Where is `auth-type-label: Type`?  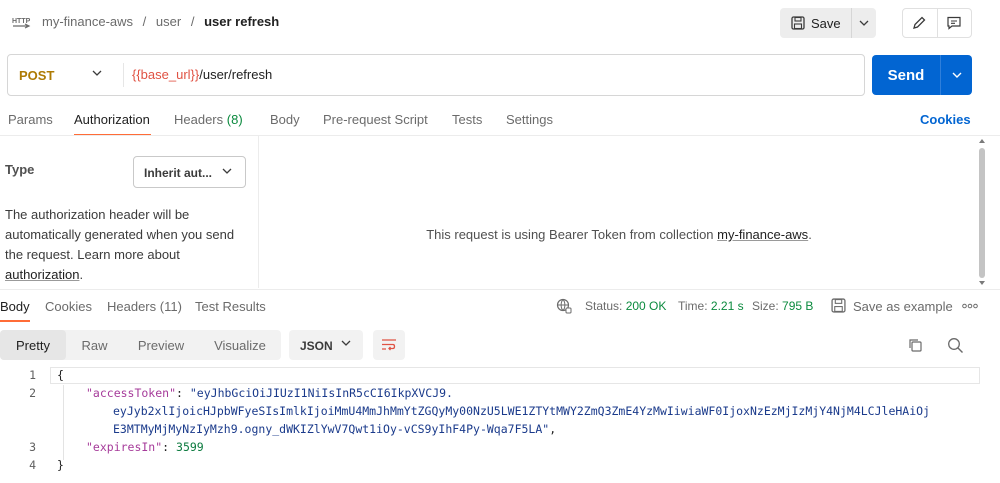
auth-type-label: Type is located at coordinates (20, 169).